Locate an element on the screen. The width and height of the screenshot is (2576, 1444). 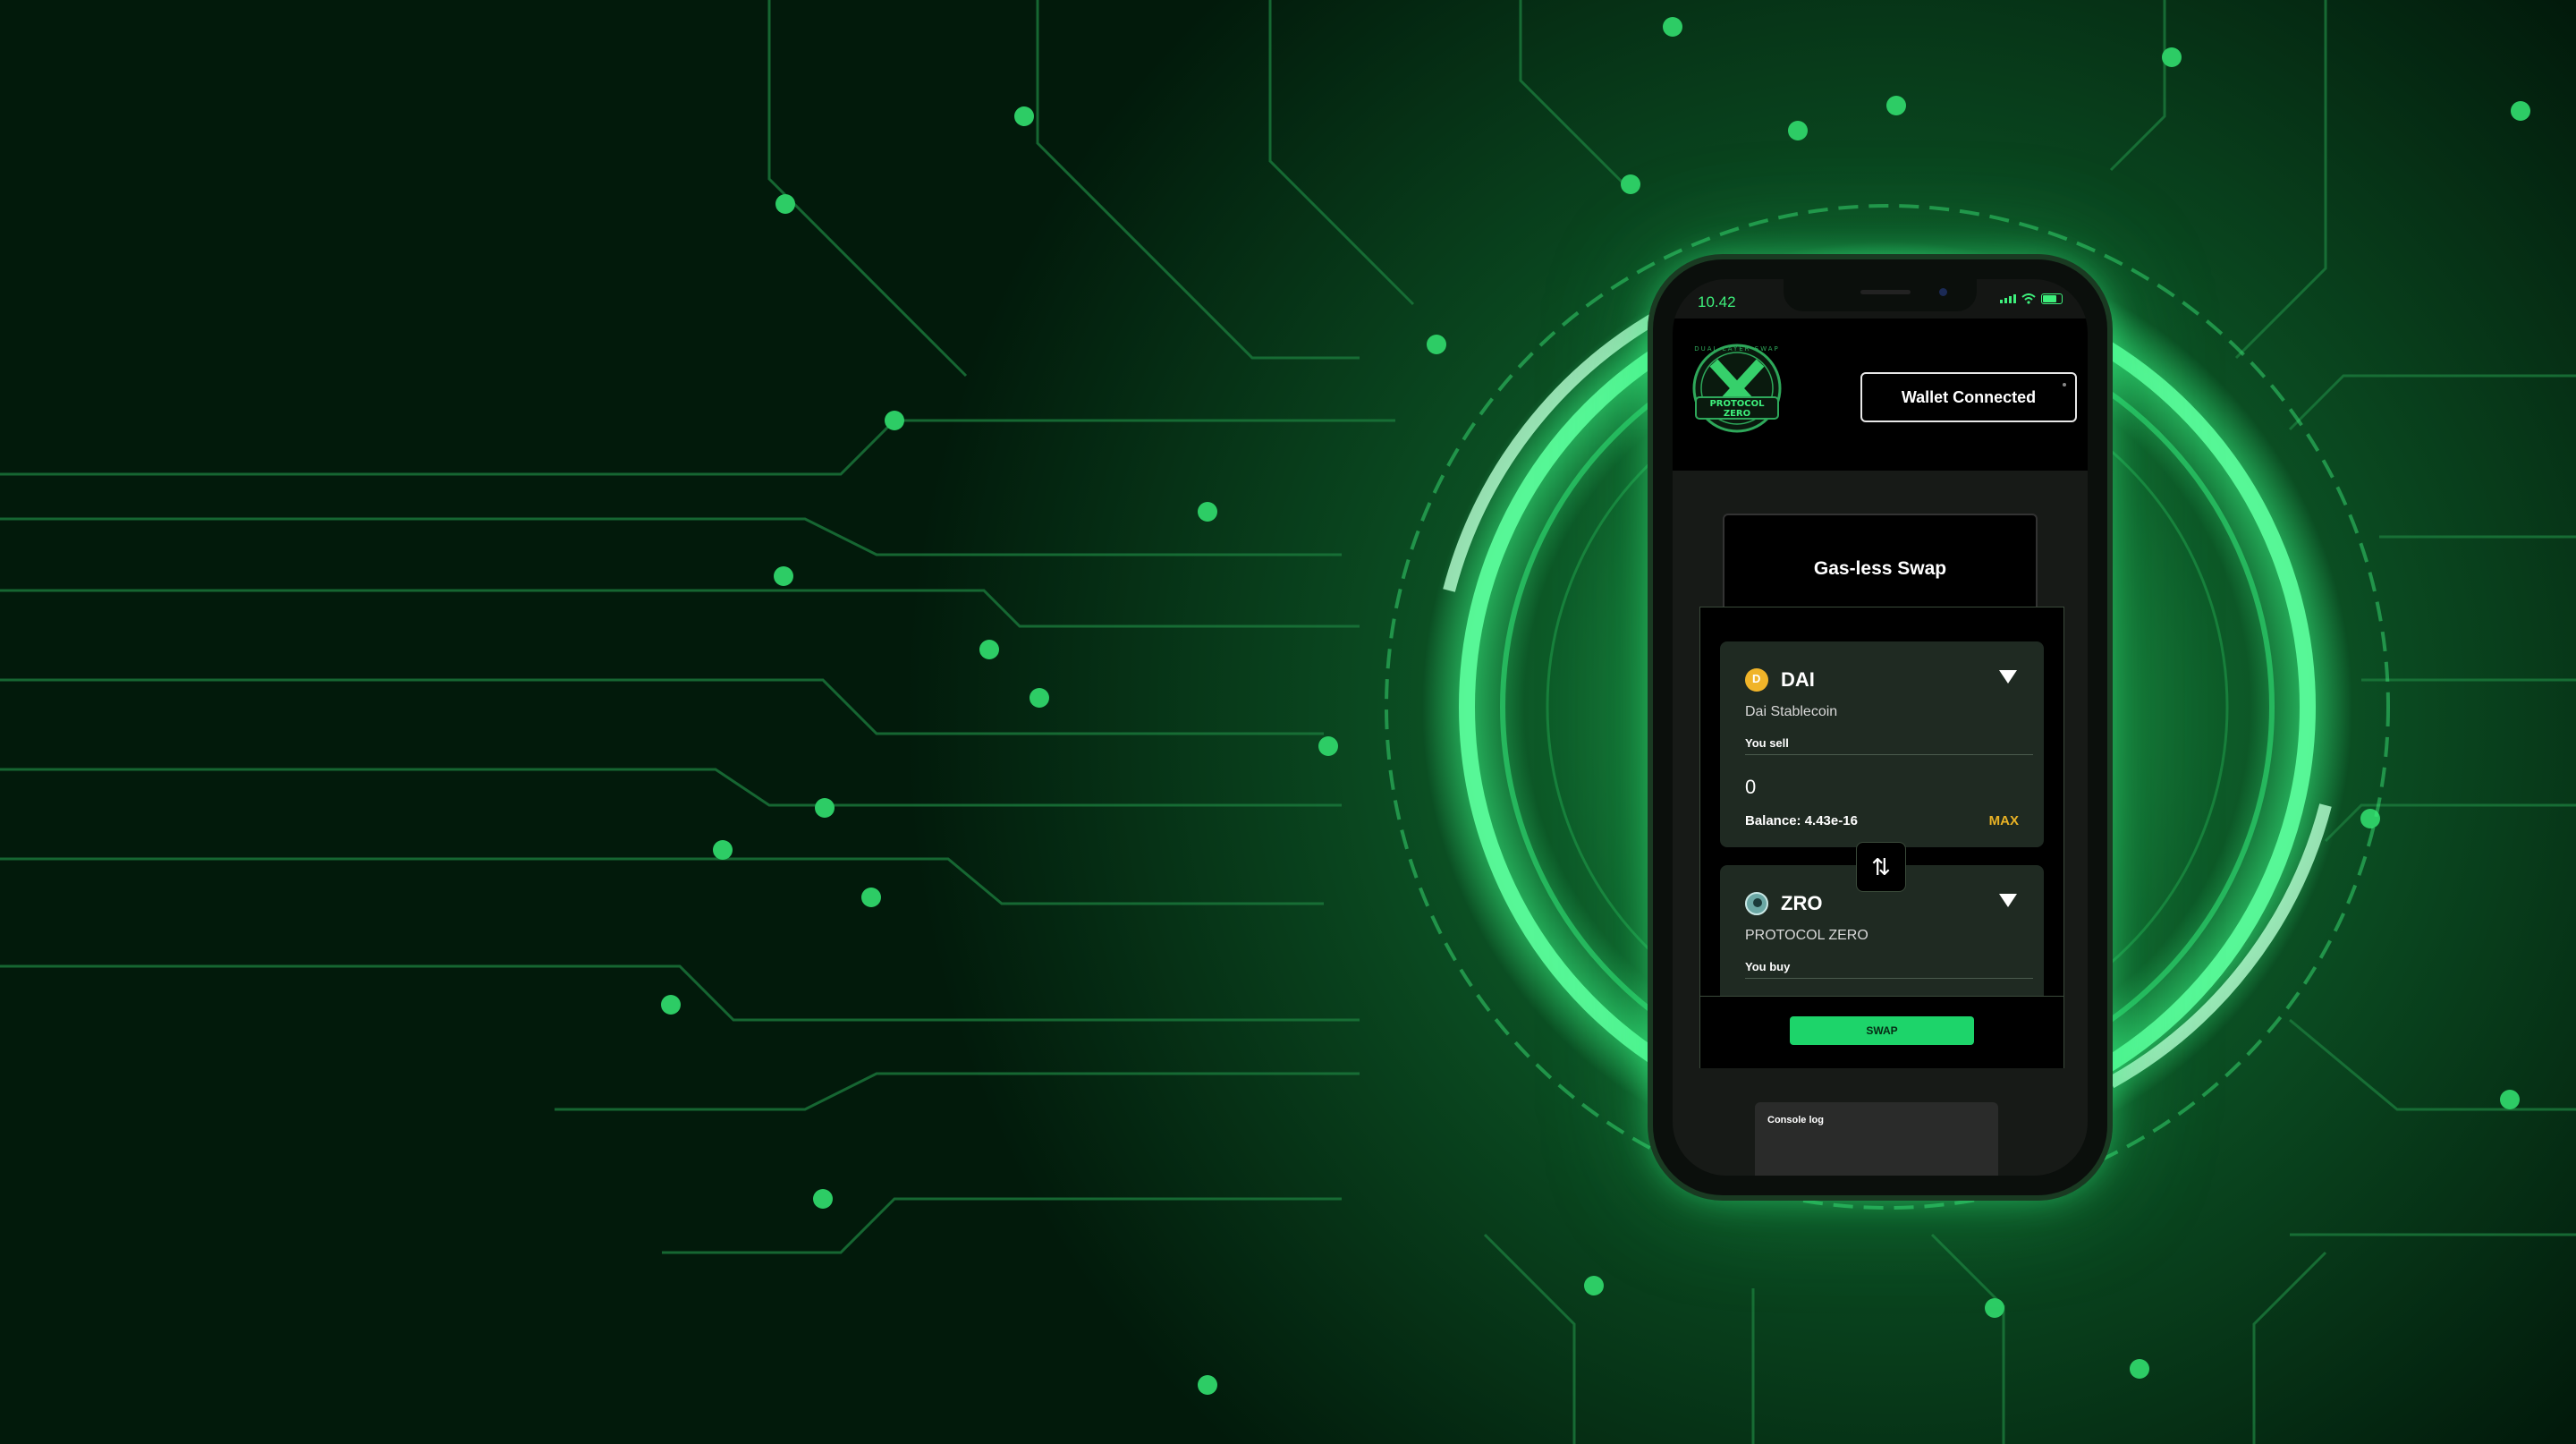
max-button: MAX is located at coordinates (2004, 821).